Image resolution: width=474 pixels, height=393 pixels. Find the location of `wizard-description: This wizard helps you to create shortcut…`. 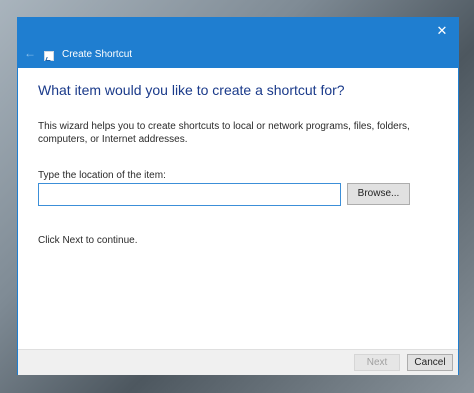

wizard-description: This wizard helps you to create shortcut… is located at coordinates (224, 133).